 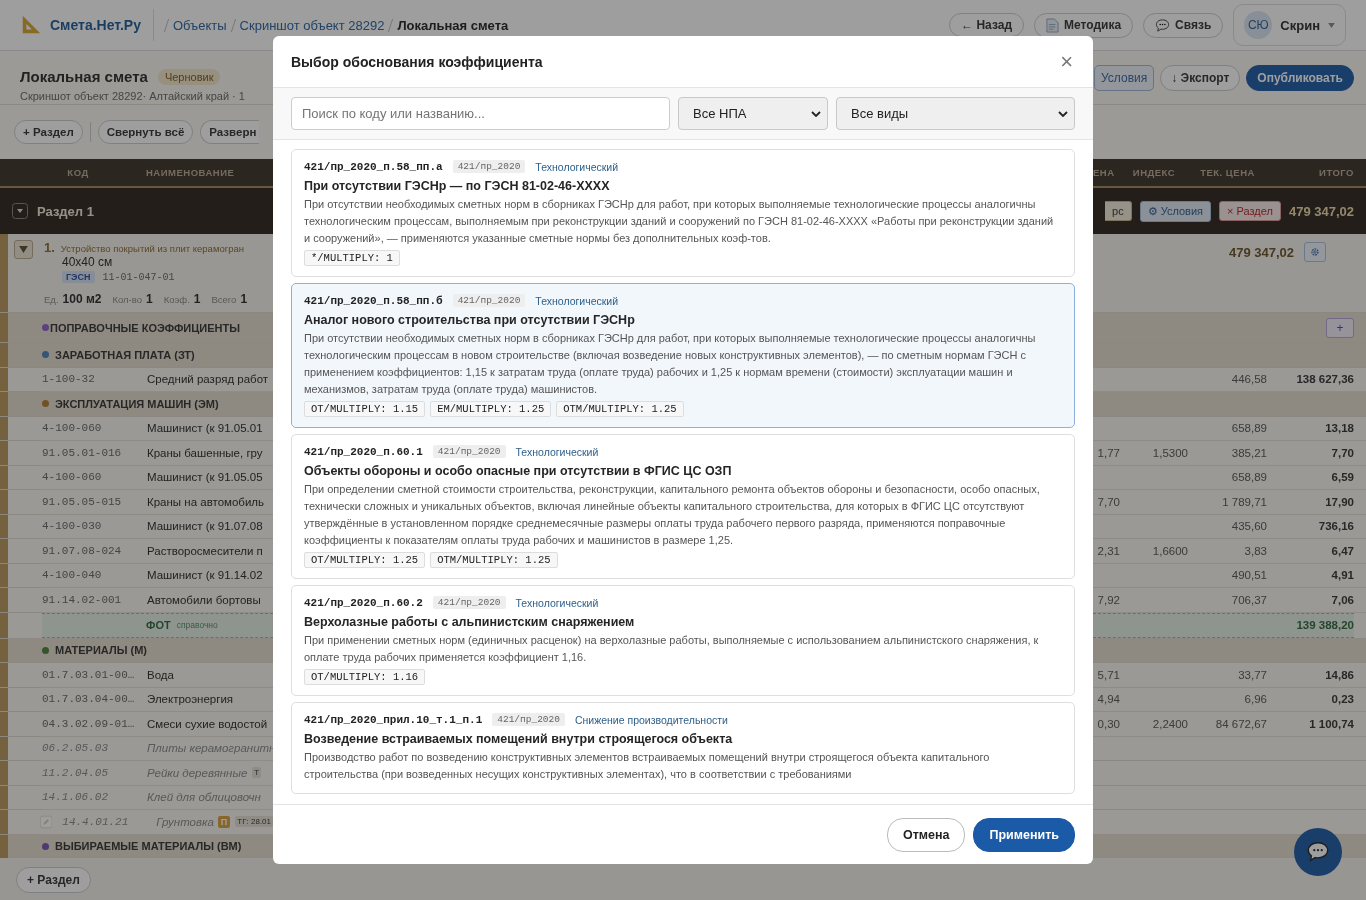 I want to click on row-name: Растворосмесители п, so click(x=205, y=550).